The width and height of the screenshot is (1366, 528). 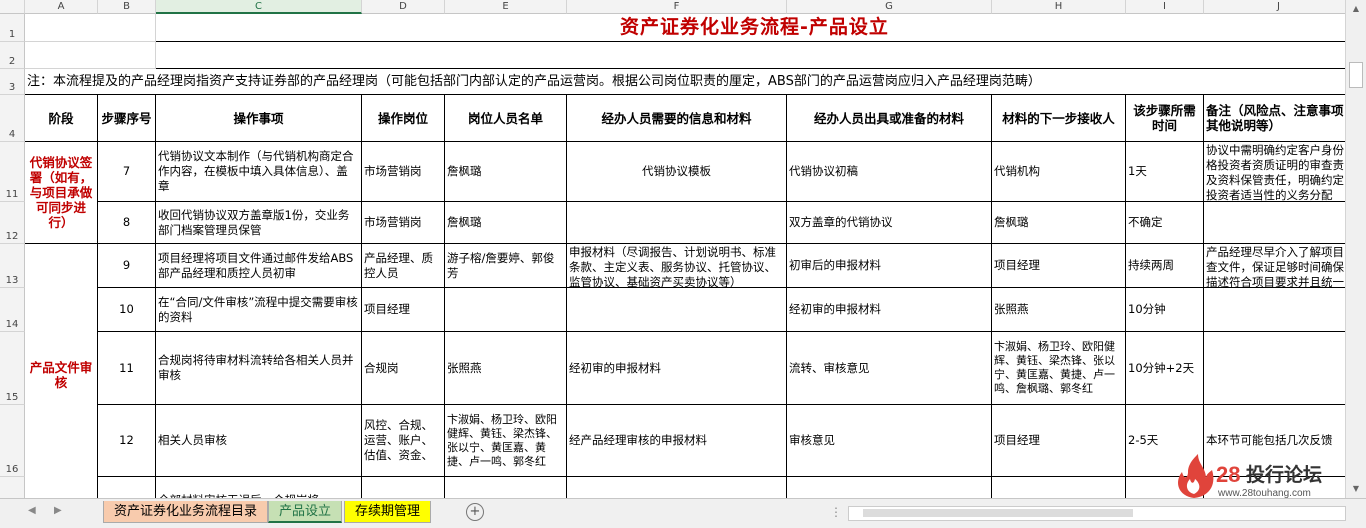 What do you see at coordinates (475, 512) in the screenshot?
I see `add-sheet-icon: +` at bounding box center [475, 512].